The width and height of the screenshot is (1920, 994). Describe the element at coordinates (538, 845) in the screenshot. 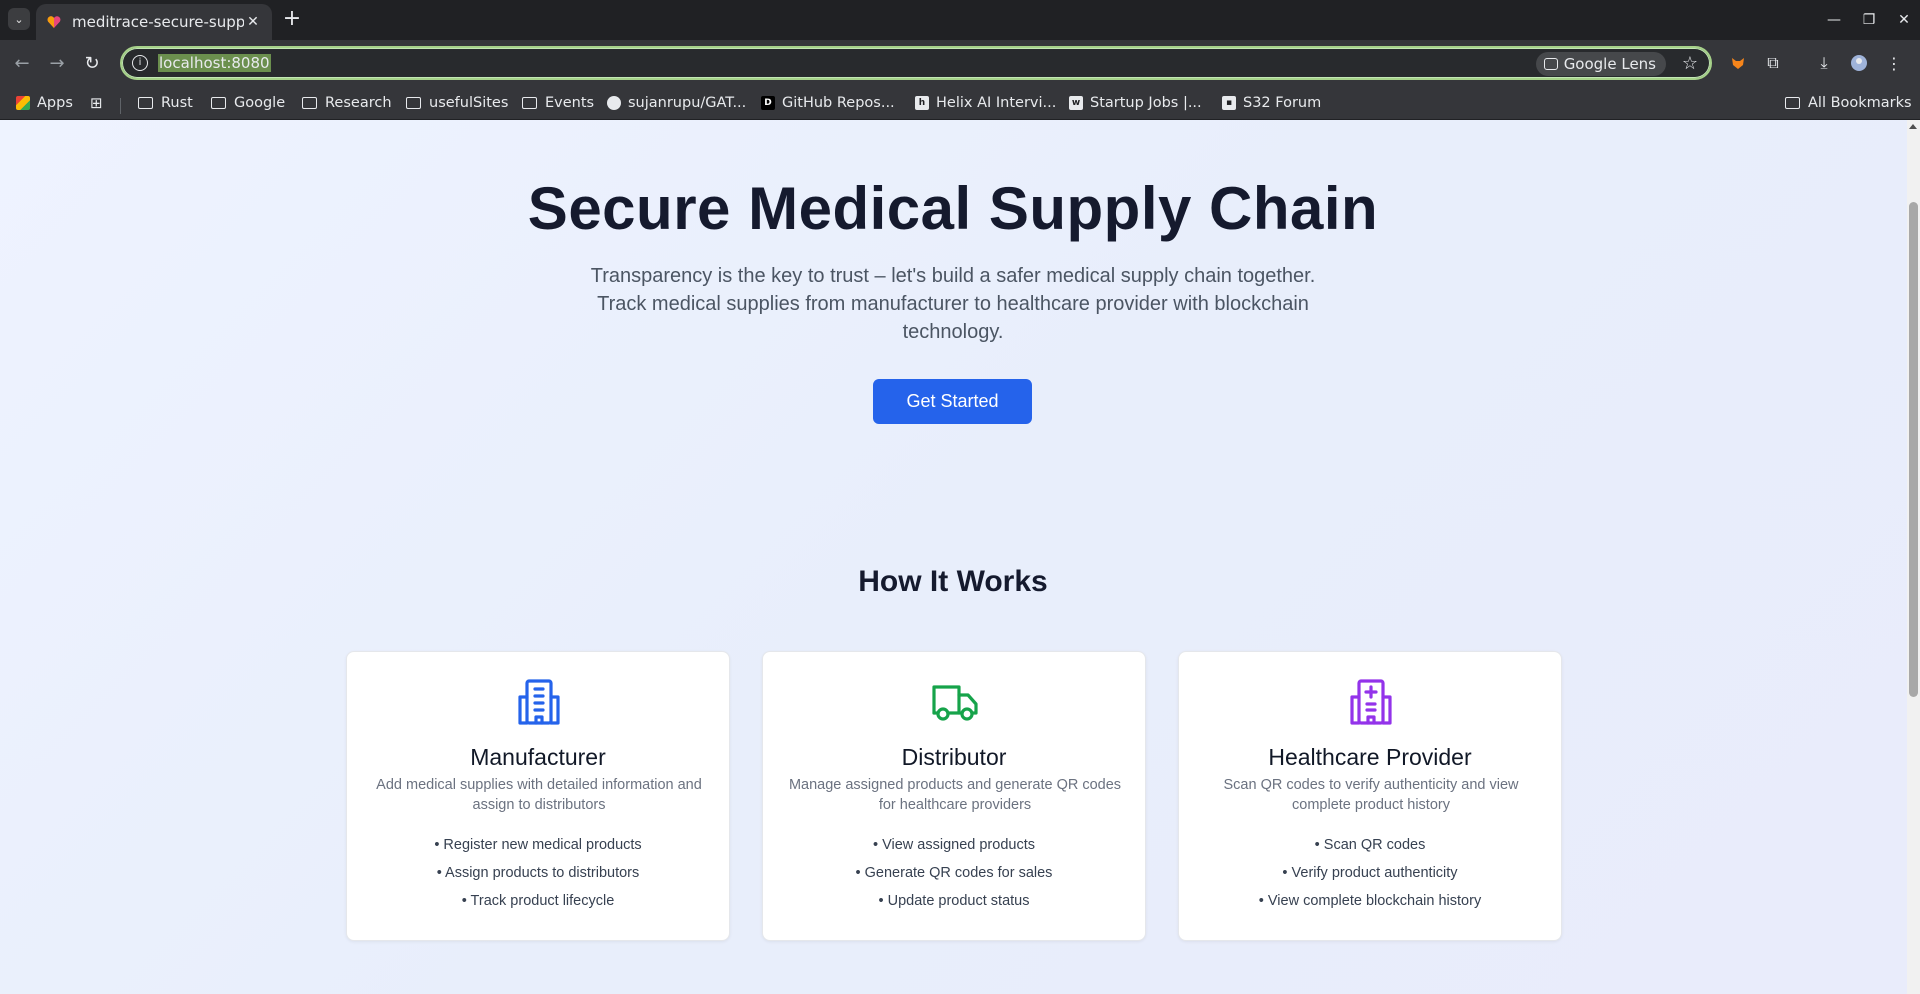

I see `list-item: • Register new medical products` at that location.